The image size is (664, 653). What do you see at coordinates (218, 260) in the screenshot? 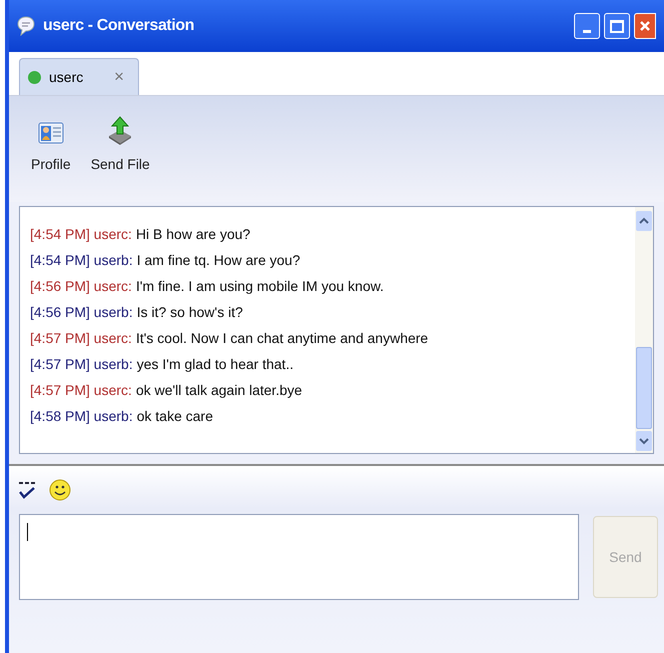
I see `message-text: I am fine tq. How are you?` at bounding box center [218, 260].